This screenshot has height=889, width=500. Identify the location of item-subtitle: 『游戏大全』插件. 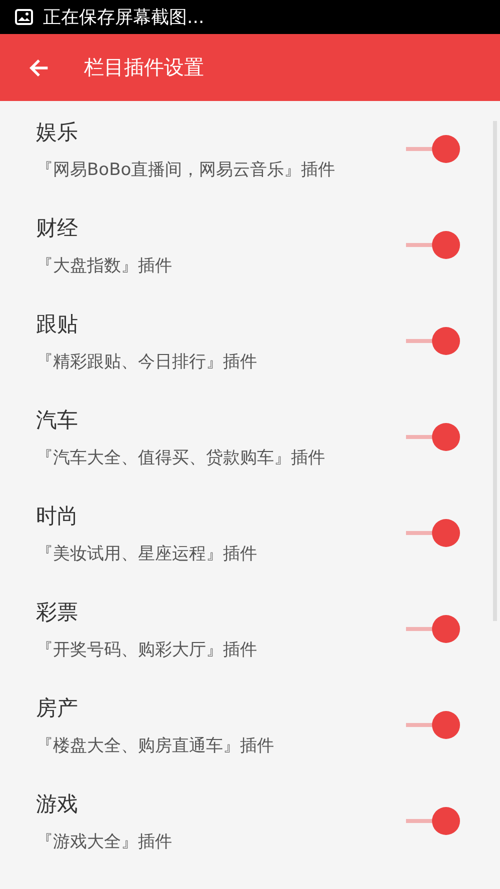
(104, 841).